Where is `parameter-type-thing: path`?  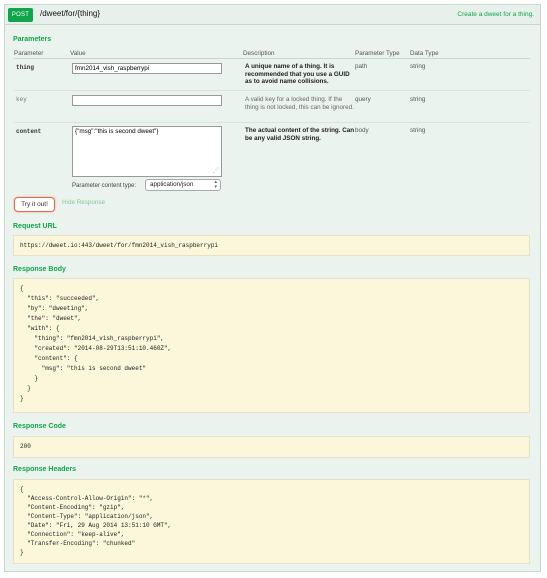
parameter-type-thing: path is located at coordinates (361, 66).